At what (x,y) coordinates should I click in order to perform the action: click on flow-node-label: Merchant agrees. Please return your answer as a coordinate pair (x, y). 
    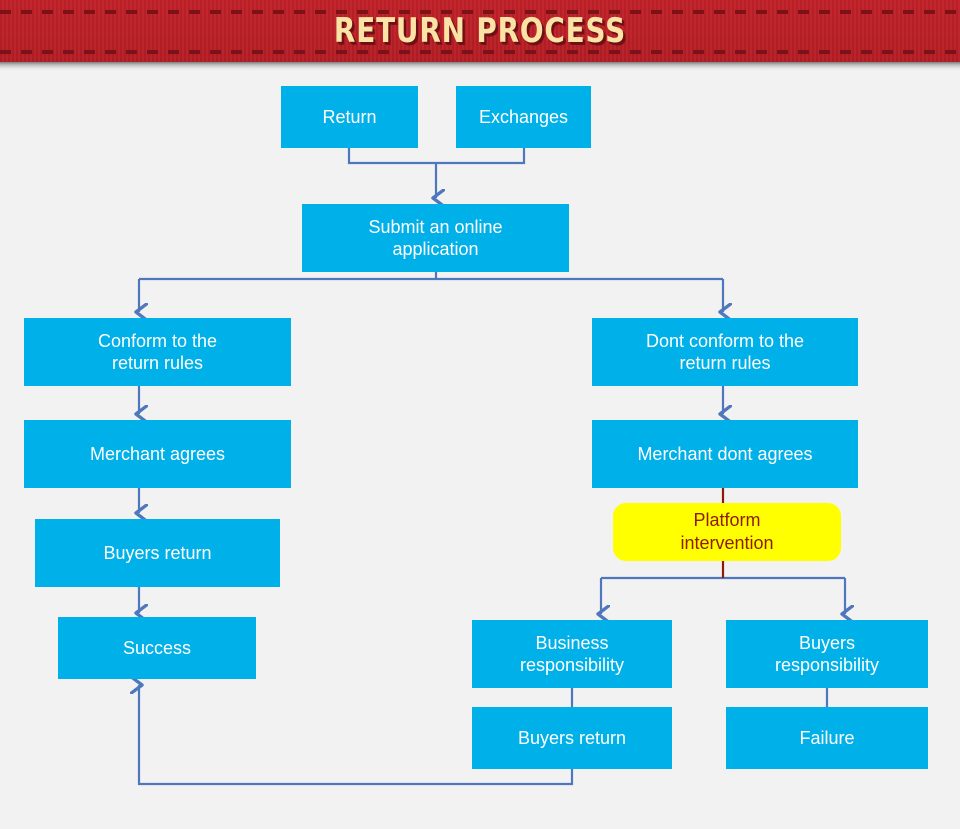
    Looking at the image, I should click on (157, 454).